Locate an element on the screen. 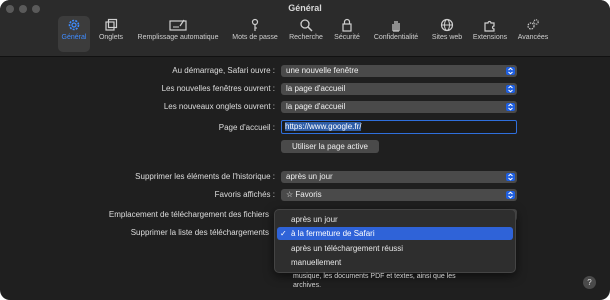 The height and width of the screenshot is (300, 610). startup-popup: une nouvelle fenêtre is located at coordinates (399, 71).